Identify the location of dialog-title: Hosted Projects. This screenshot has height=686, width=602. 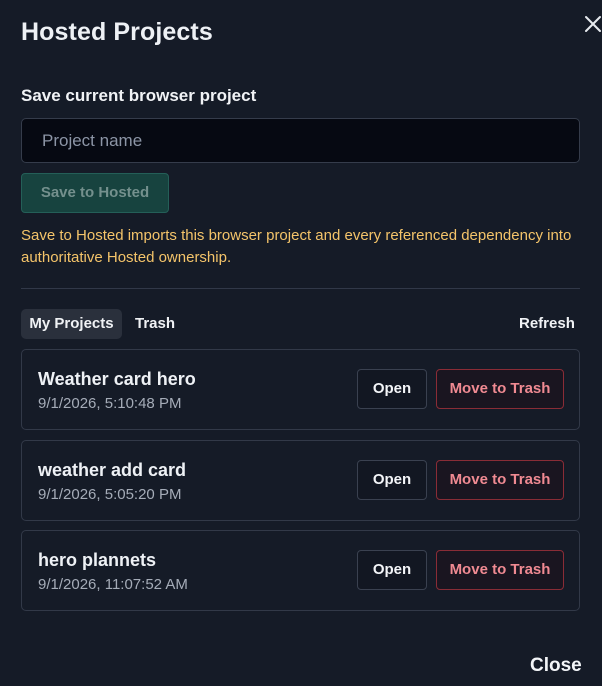
(117, 32).